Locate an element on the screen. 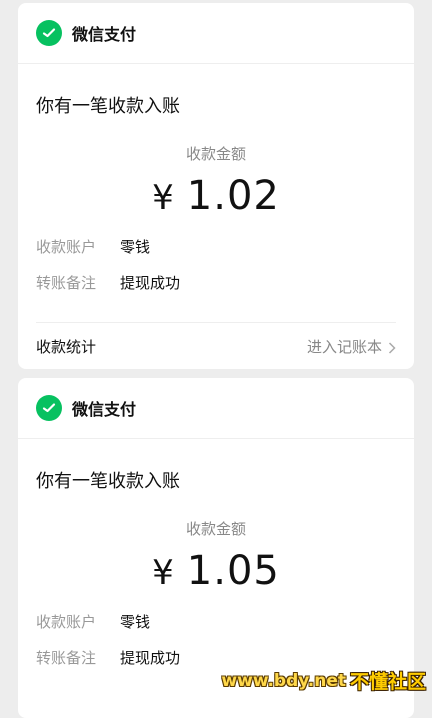  receipt-stats-label: 收款统计 is located at coordinates (66, 346).